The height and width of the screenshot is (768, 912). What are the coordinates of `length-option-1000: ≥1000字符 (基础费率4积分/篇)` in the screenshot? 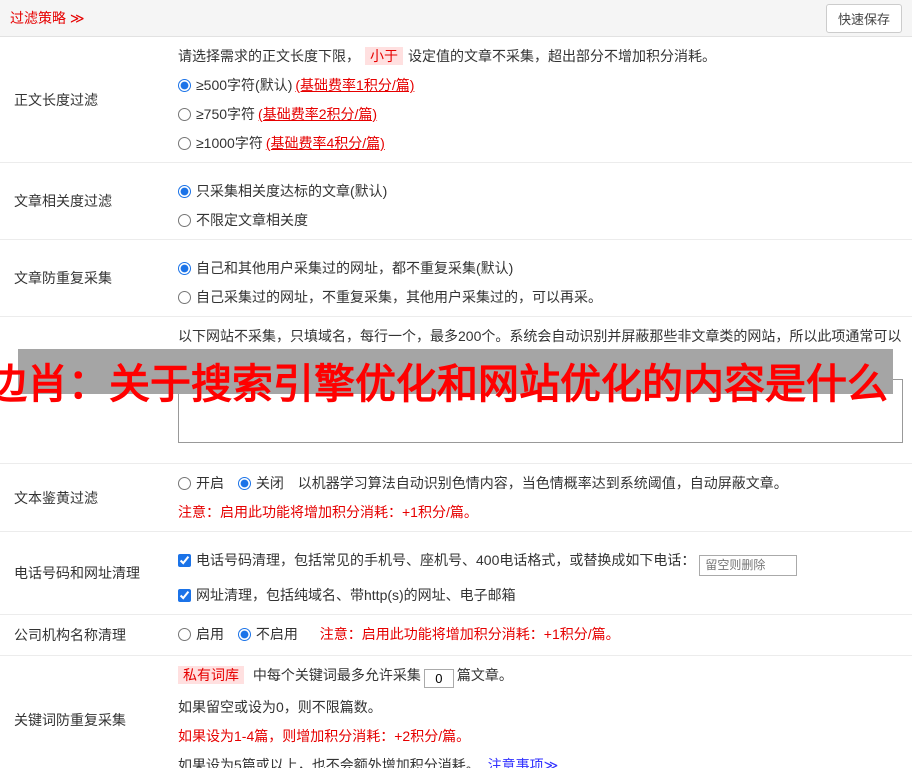 It's located at (540, 143).